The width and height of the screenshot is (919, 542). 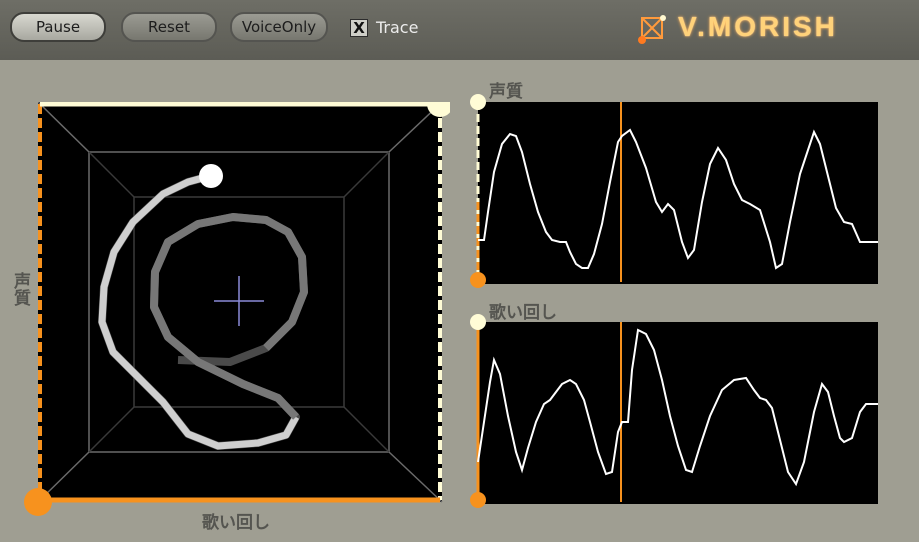 What do you see at coordinates (58, 27) in the screenshot?
I see `pause-button: Pause` at bounding box center [58, 27].